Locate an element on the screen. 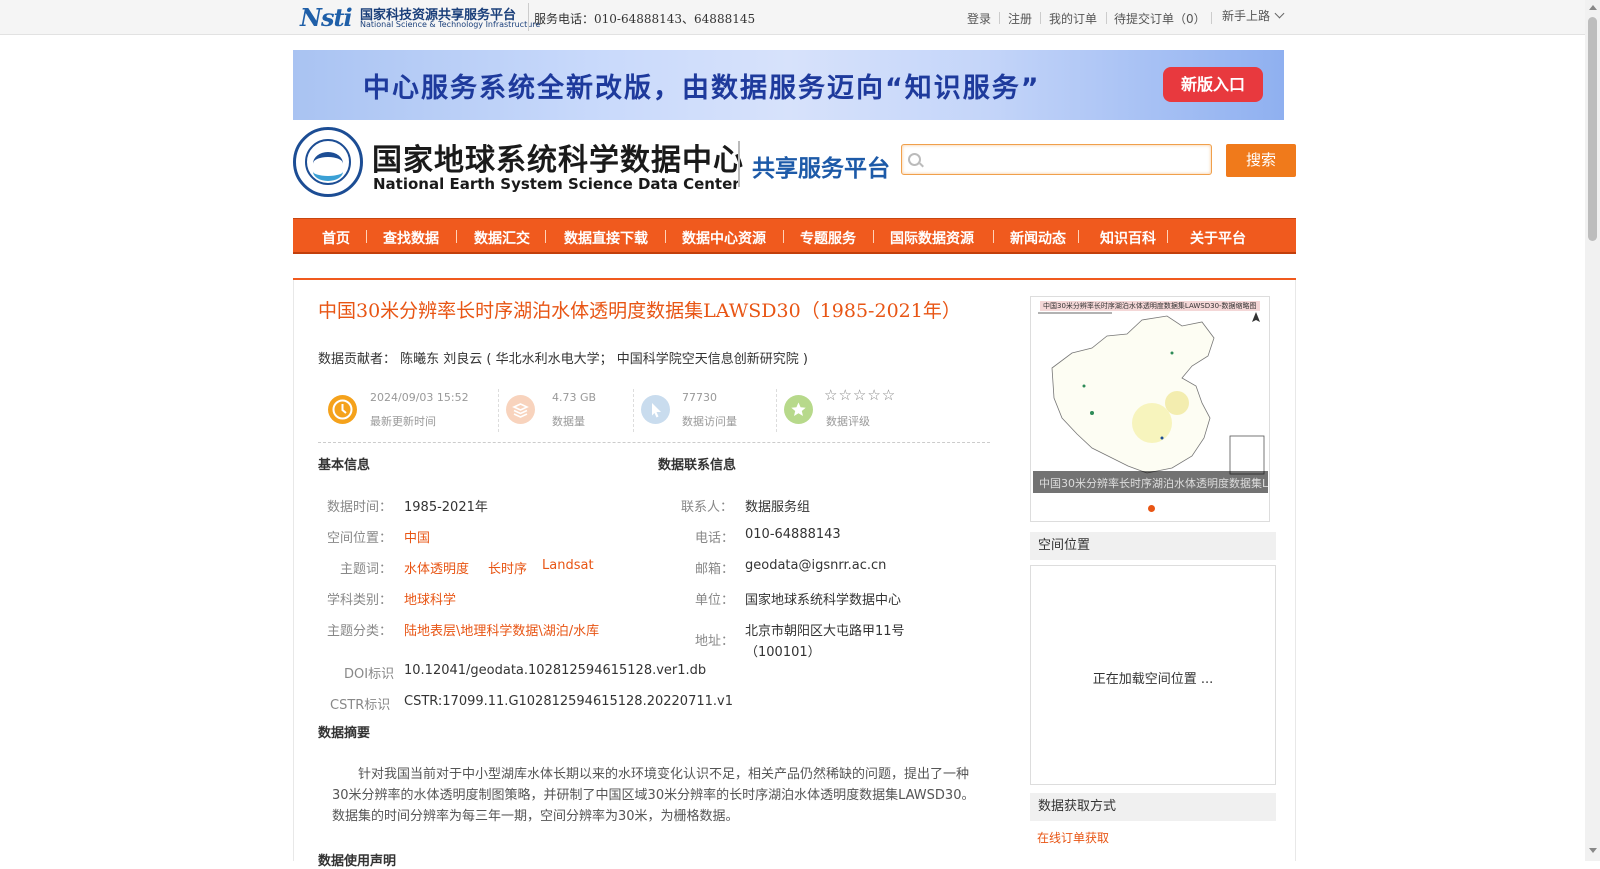 The image size is (1600, 869). search-box is located at coordinates (1056, 159).